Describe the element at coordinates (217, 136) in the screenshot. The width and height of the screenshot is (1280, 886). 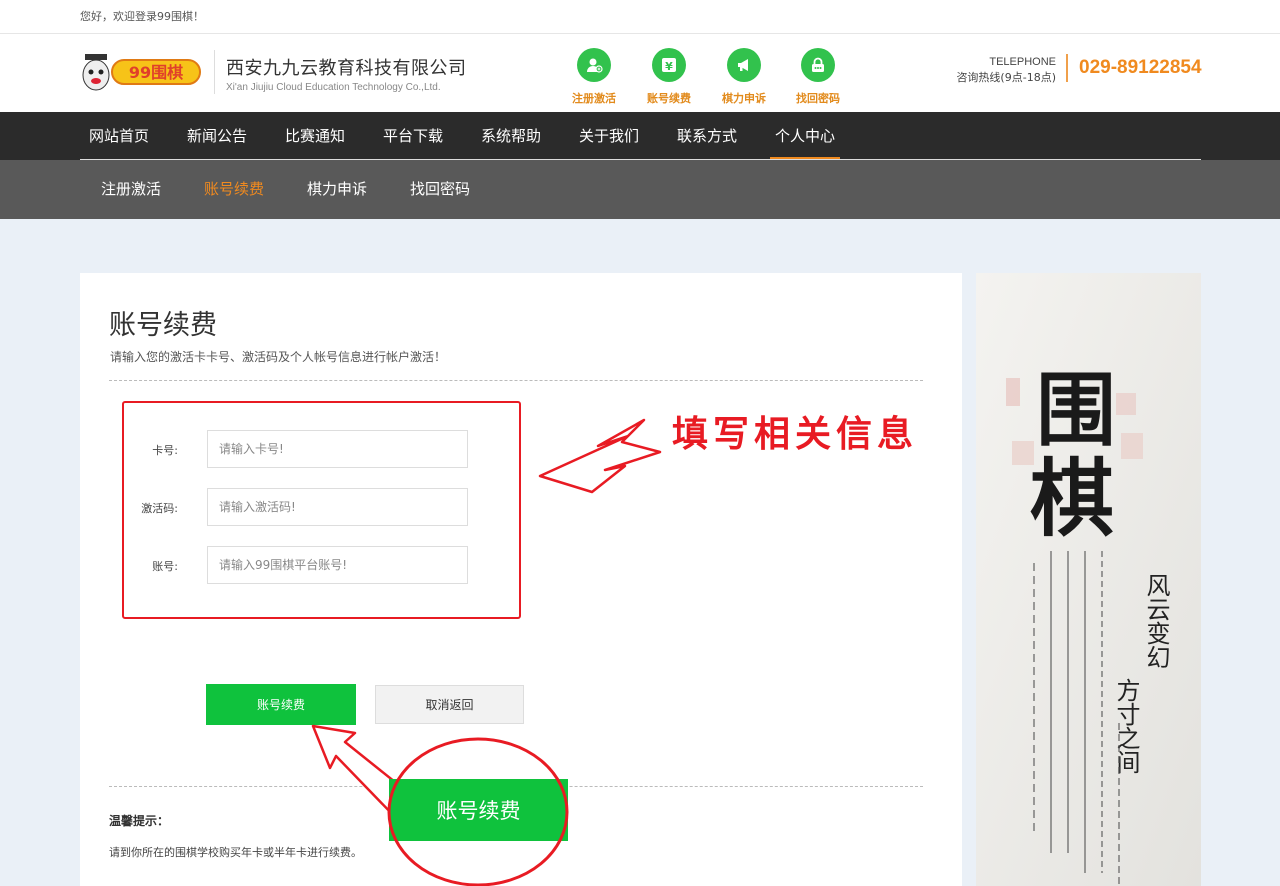
I see `nav-item-news: 新闻公告` at that location.